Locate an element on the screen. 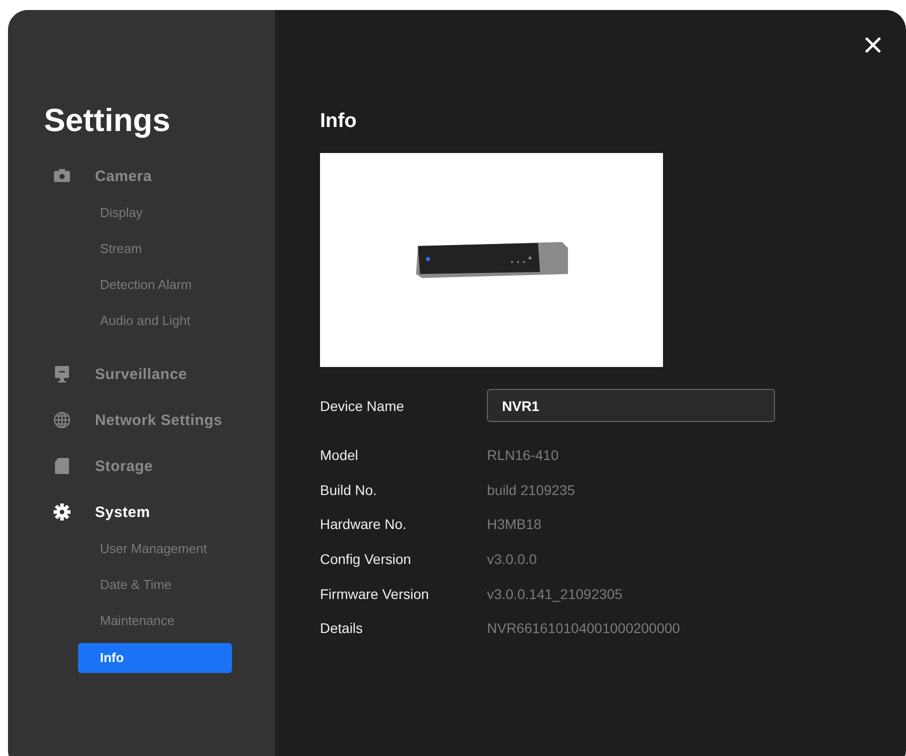 Image resolution: width=906 pixels, height=756 pixels. camera-icon is located at coordinates (62, 176).